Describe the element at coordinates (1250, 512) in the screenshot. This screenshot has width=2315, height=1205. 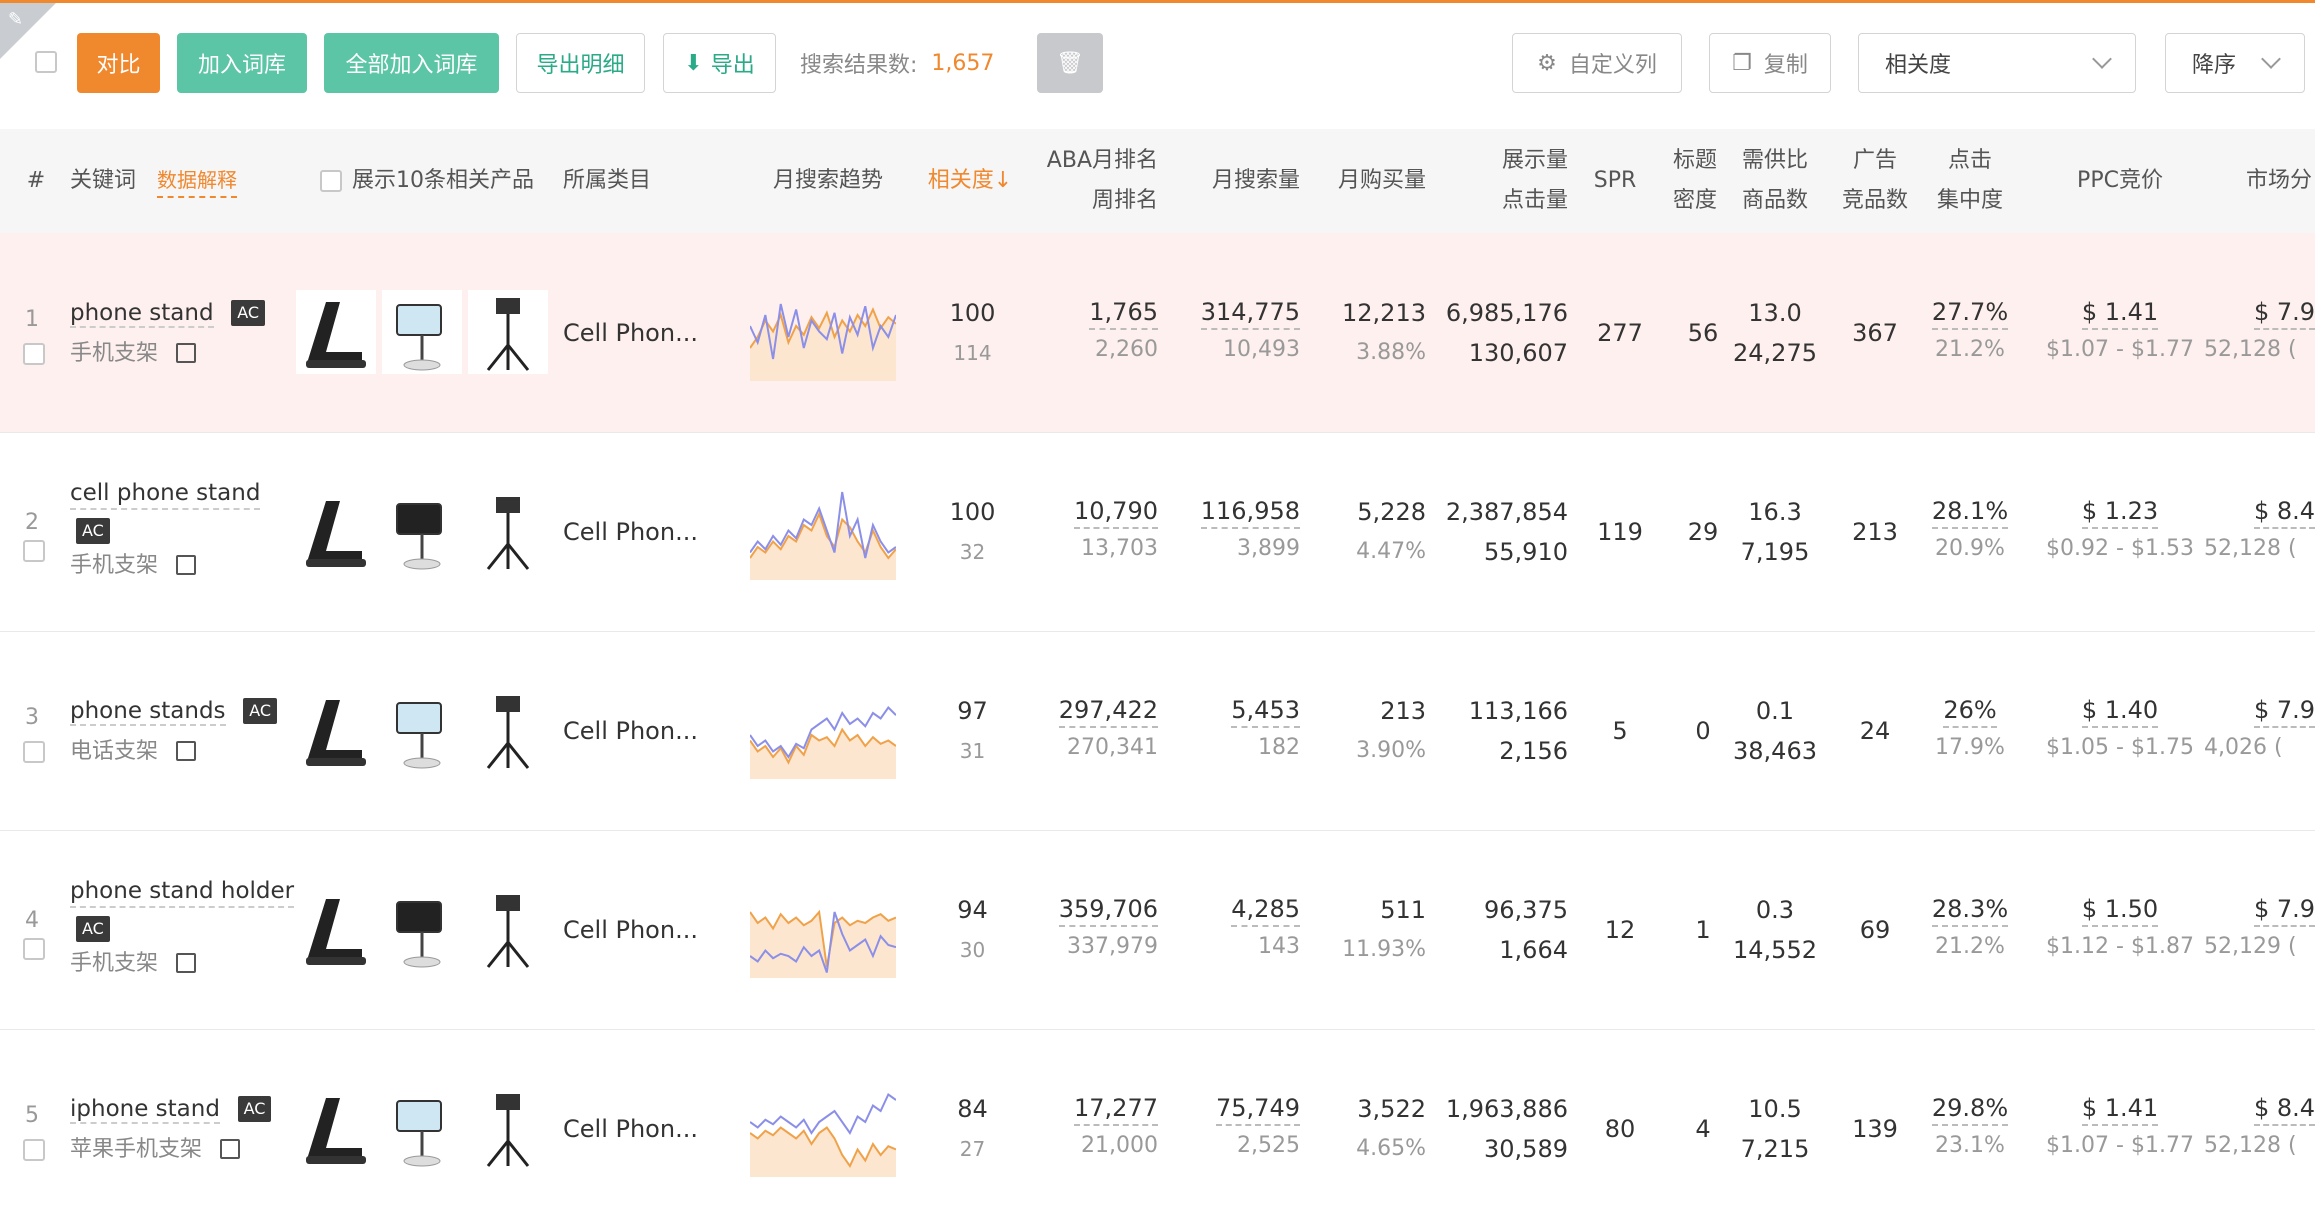
I see `monthly-search-value: 116,958` at that location.